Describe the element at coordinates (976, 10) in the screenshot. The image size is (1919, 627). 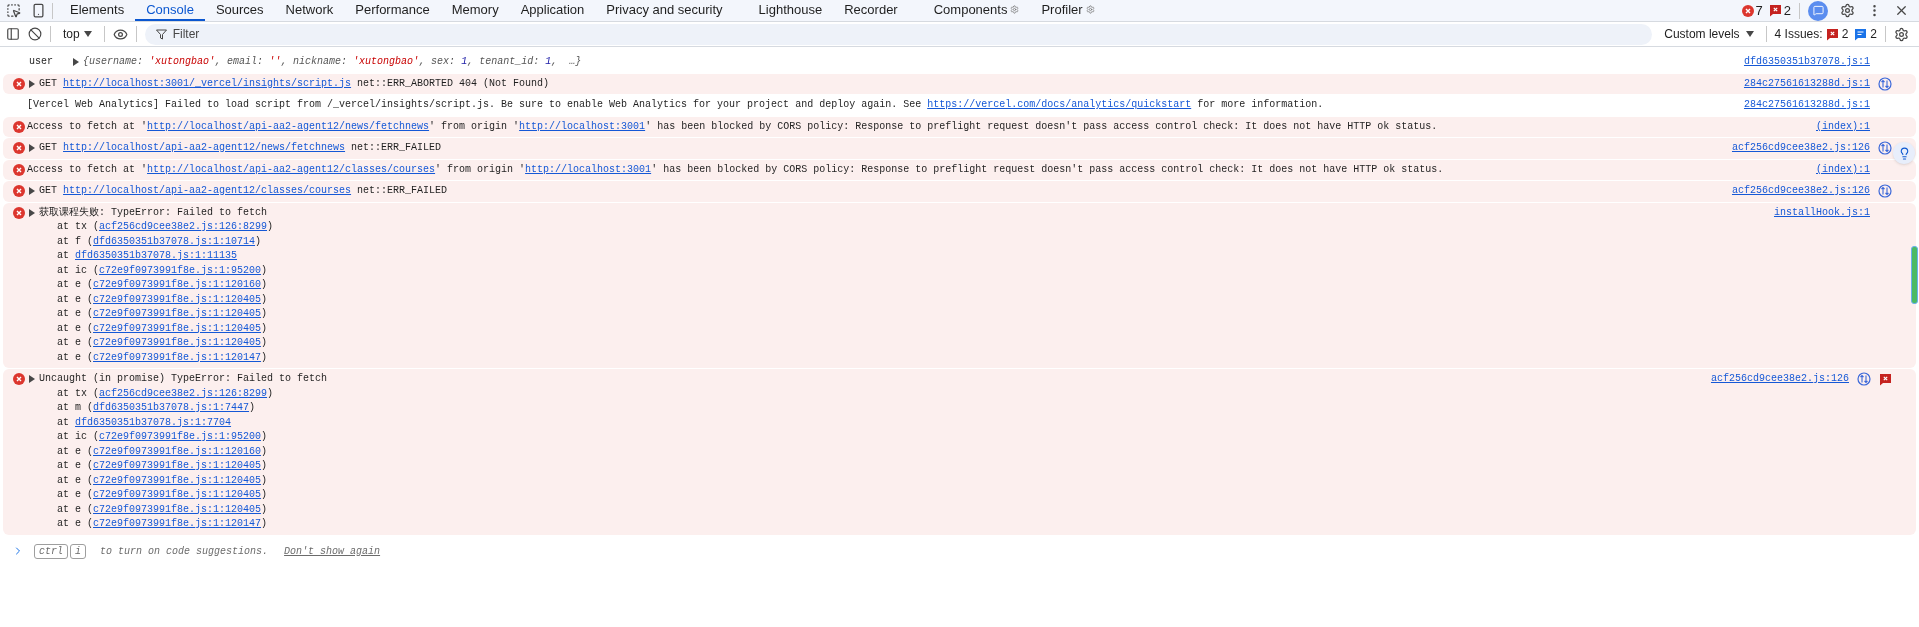
I see `panel-tab: Components` at that location.